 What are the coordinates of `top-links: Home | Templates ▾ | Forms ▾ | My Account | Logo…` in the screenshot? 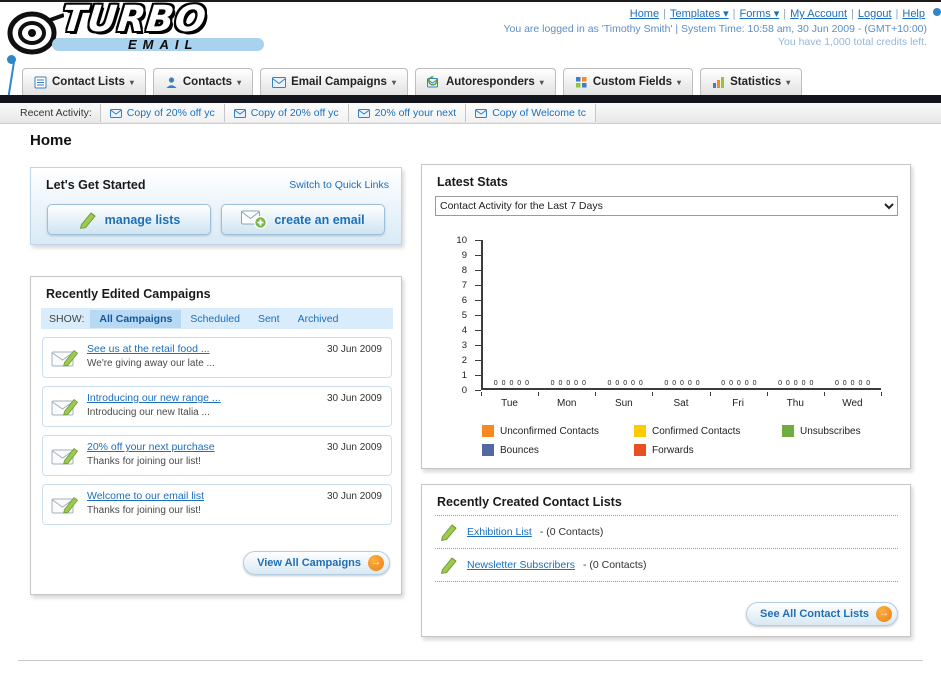 It's located at (777, 14).